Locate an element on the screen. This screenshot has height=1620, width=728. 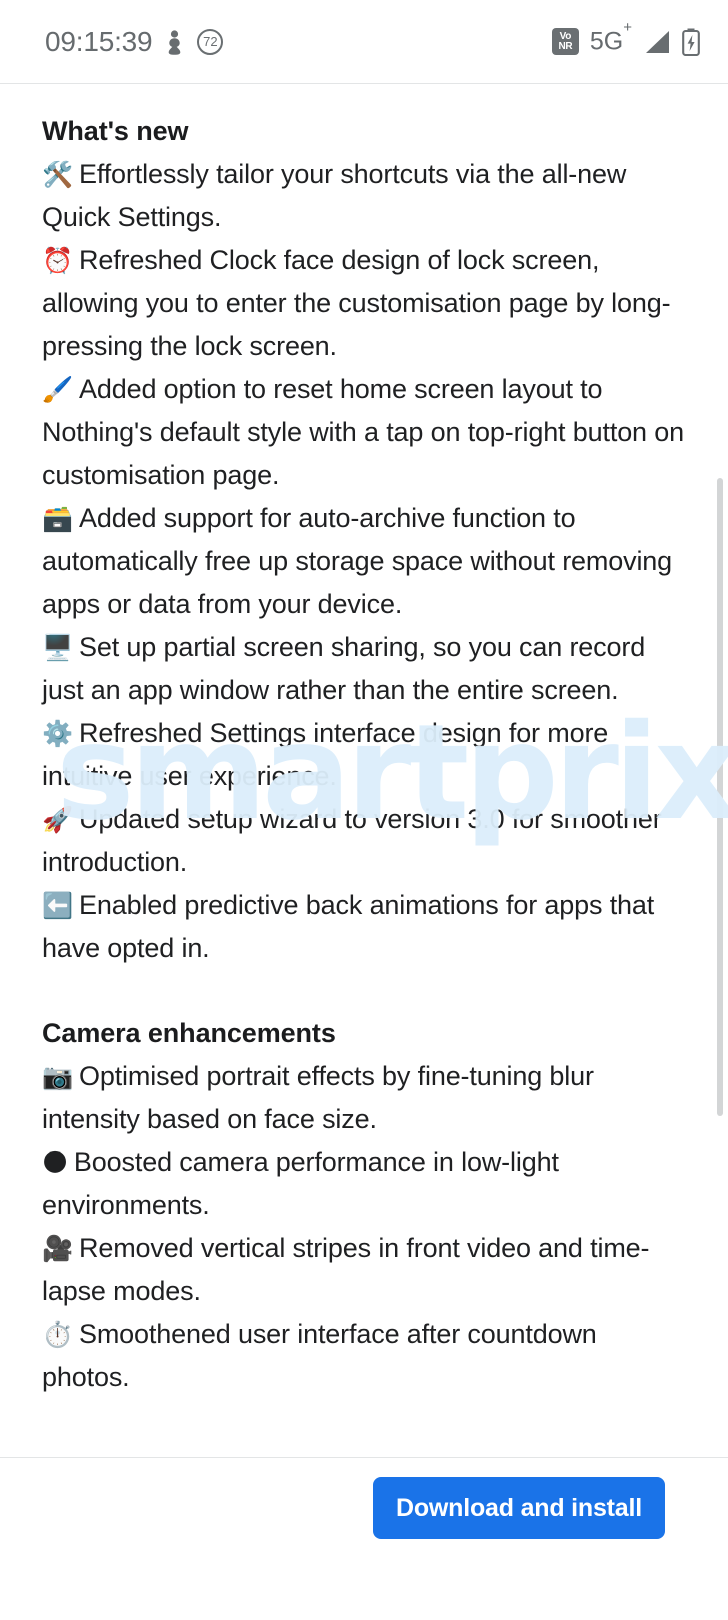
hammer-and-wrench-icon: 🛠️ is located at coordinates (57, 174).